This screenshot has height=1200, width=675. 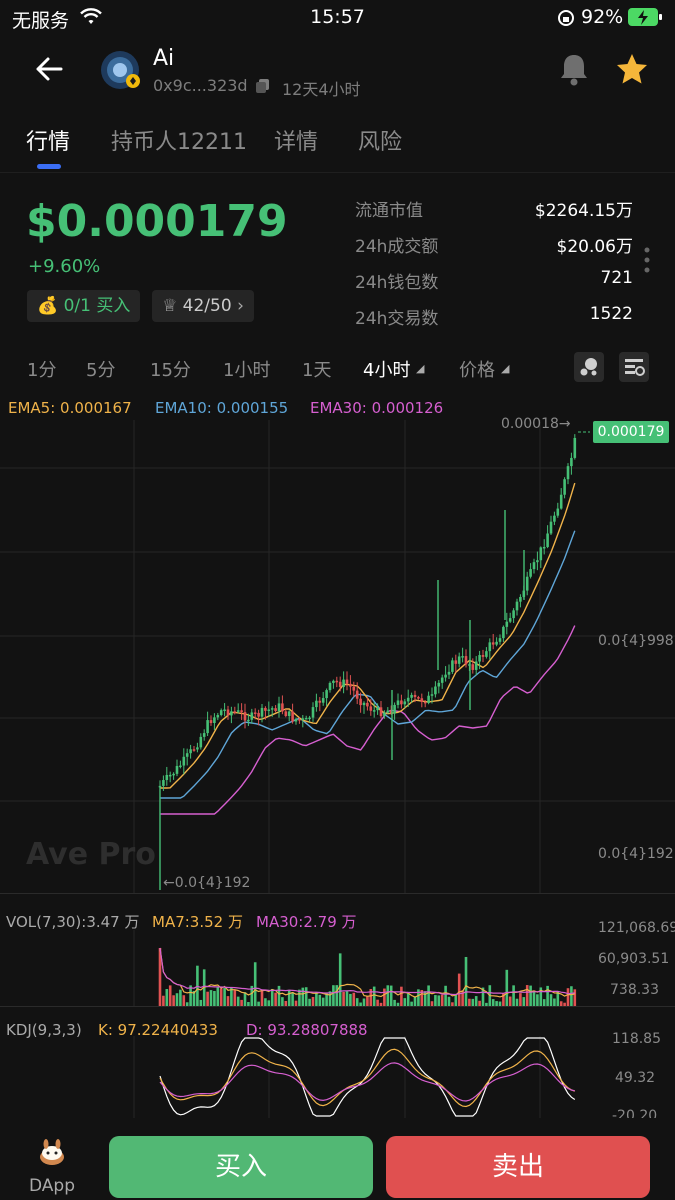 I want to click on dapp-button: DApp, so click(x=52, y=1168).